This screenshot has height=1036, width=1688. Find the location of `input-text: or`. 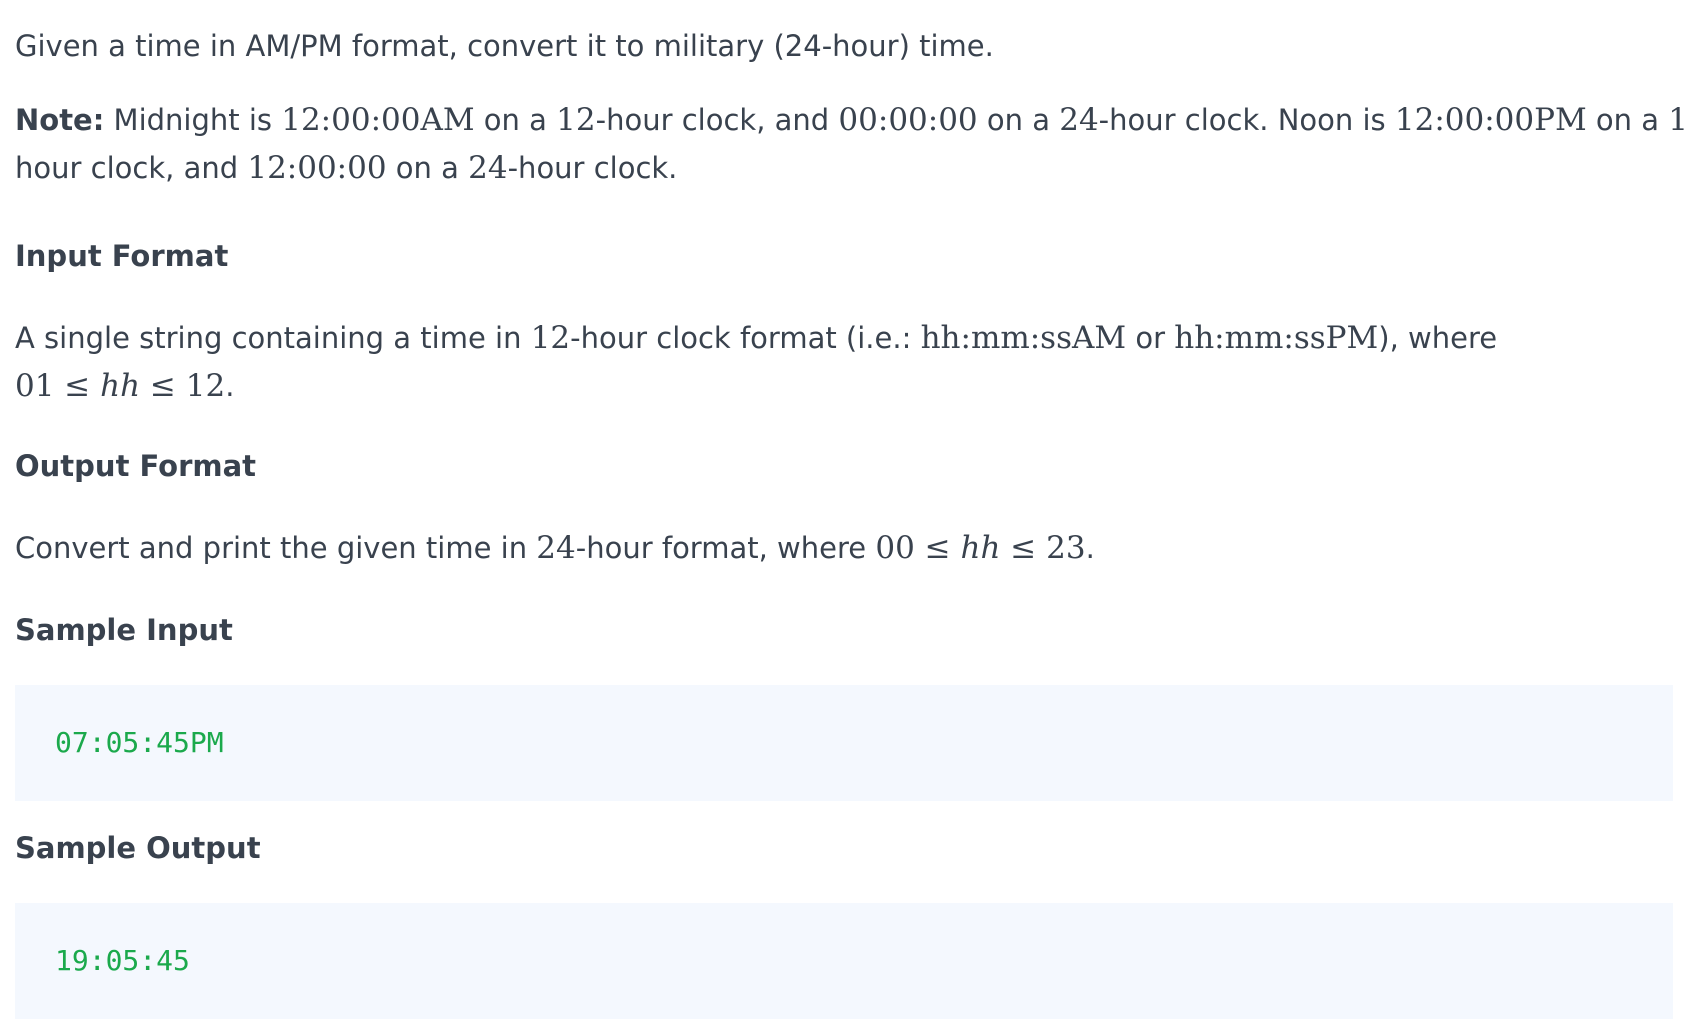

input-text: or is located at coordinates (1150, 338).